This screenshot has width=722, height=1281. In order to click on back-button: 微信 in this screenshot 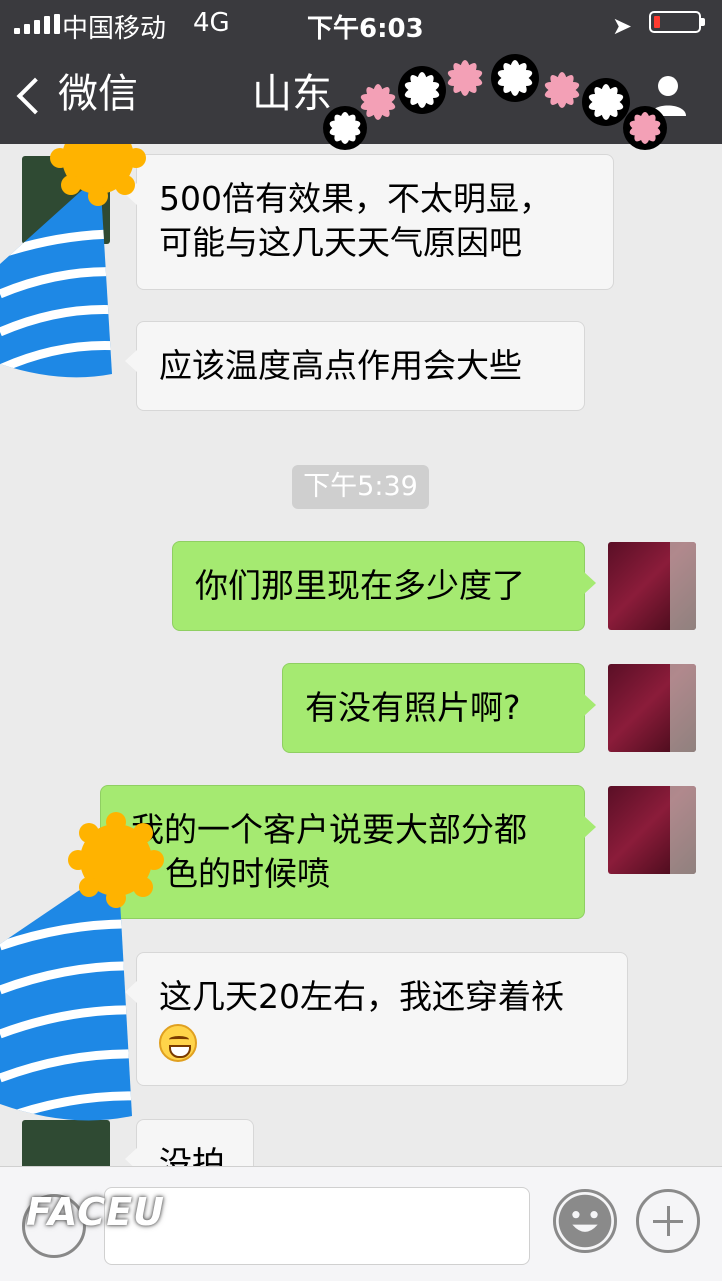, I will do `click(77, 94)`.